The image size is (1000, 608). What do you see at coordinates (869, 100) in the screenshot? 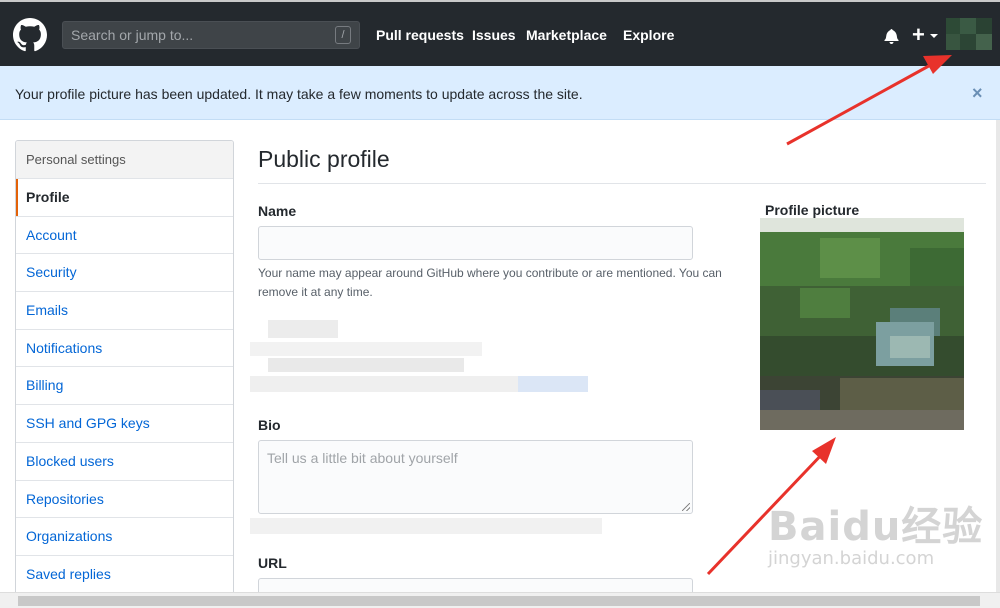
I see `arrow-to-avatar-icon` at bounding box center [869, 100].